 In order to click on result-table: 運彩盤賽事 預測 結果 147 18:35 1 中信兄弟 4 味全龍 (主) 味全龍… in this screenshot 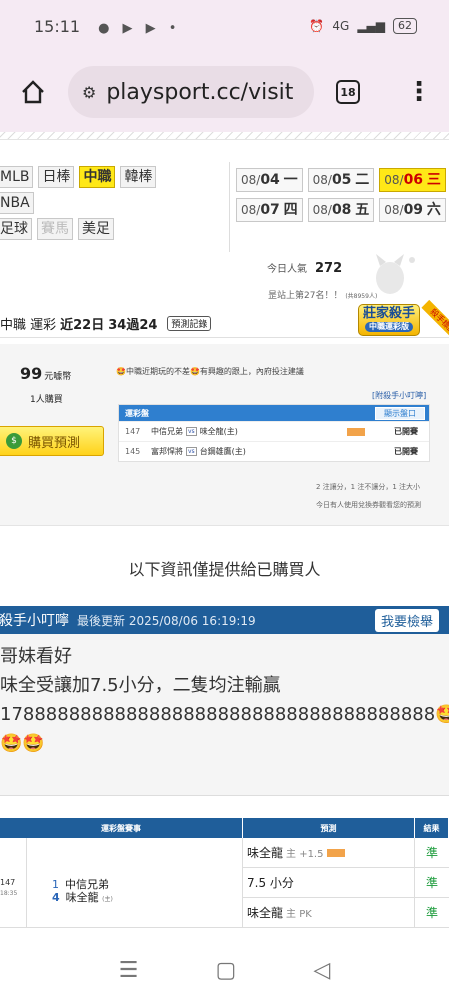, I will do `click(224, 873)`.